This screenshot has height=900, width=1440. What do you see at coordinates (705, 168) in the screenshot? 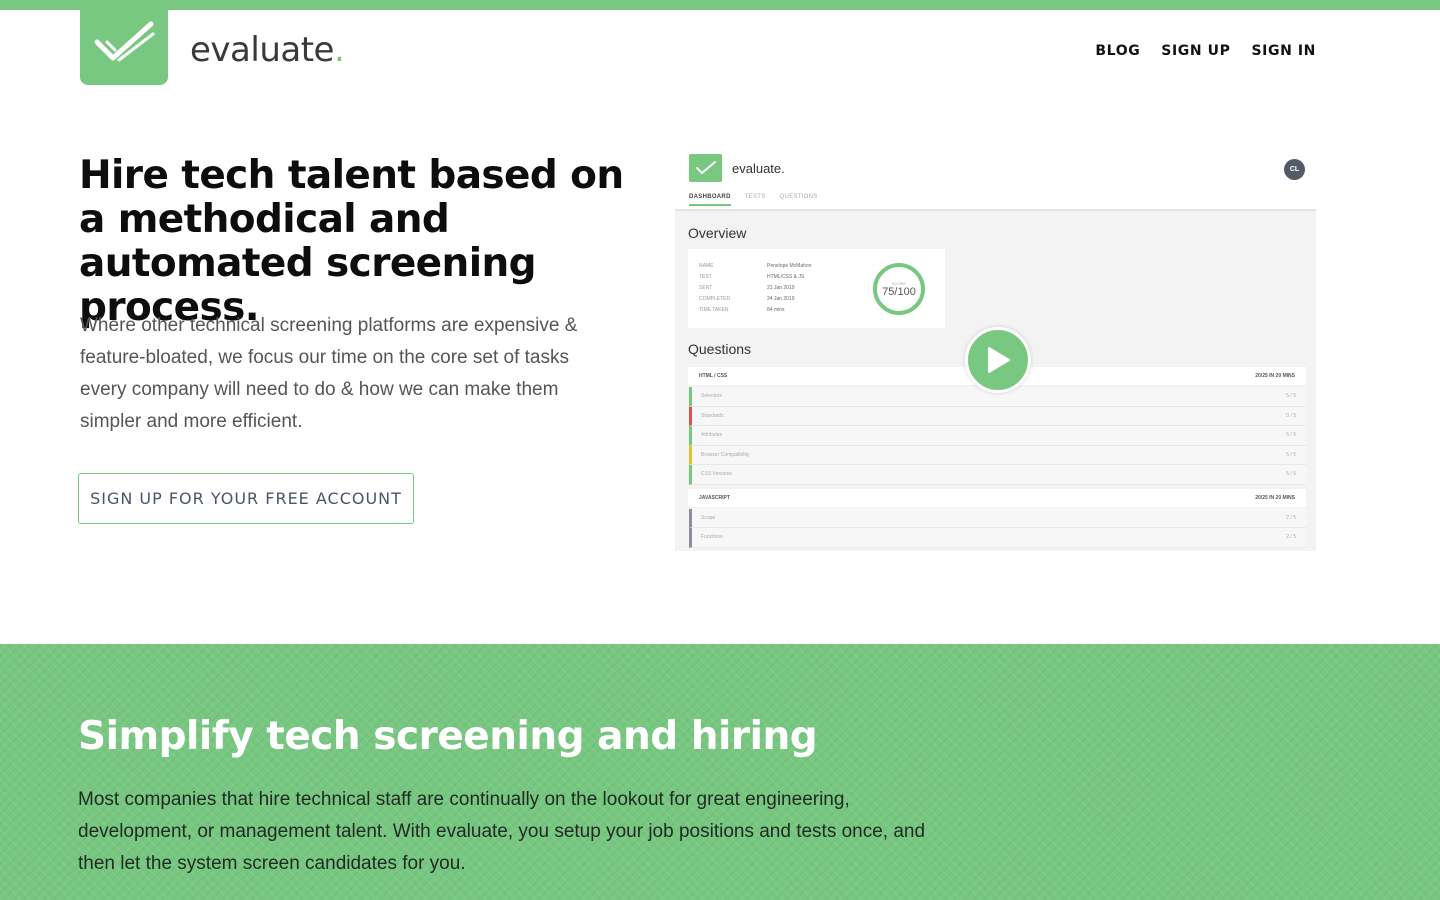
I see `preview-logo-icon` at bounding box center [705, 168].